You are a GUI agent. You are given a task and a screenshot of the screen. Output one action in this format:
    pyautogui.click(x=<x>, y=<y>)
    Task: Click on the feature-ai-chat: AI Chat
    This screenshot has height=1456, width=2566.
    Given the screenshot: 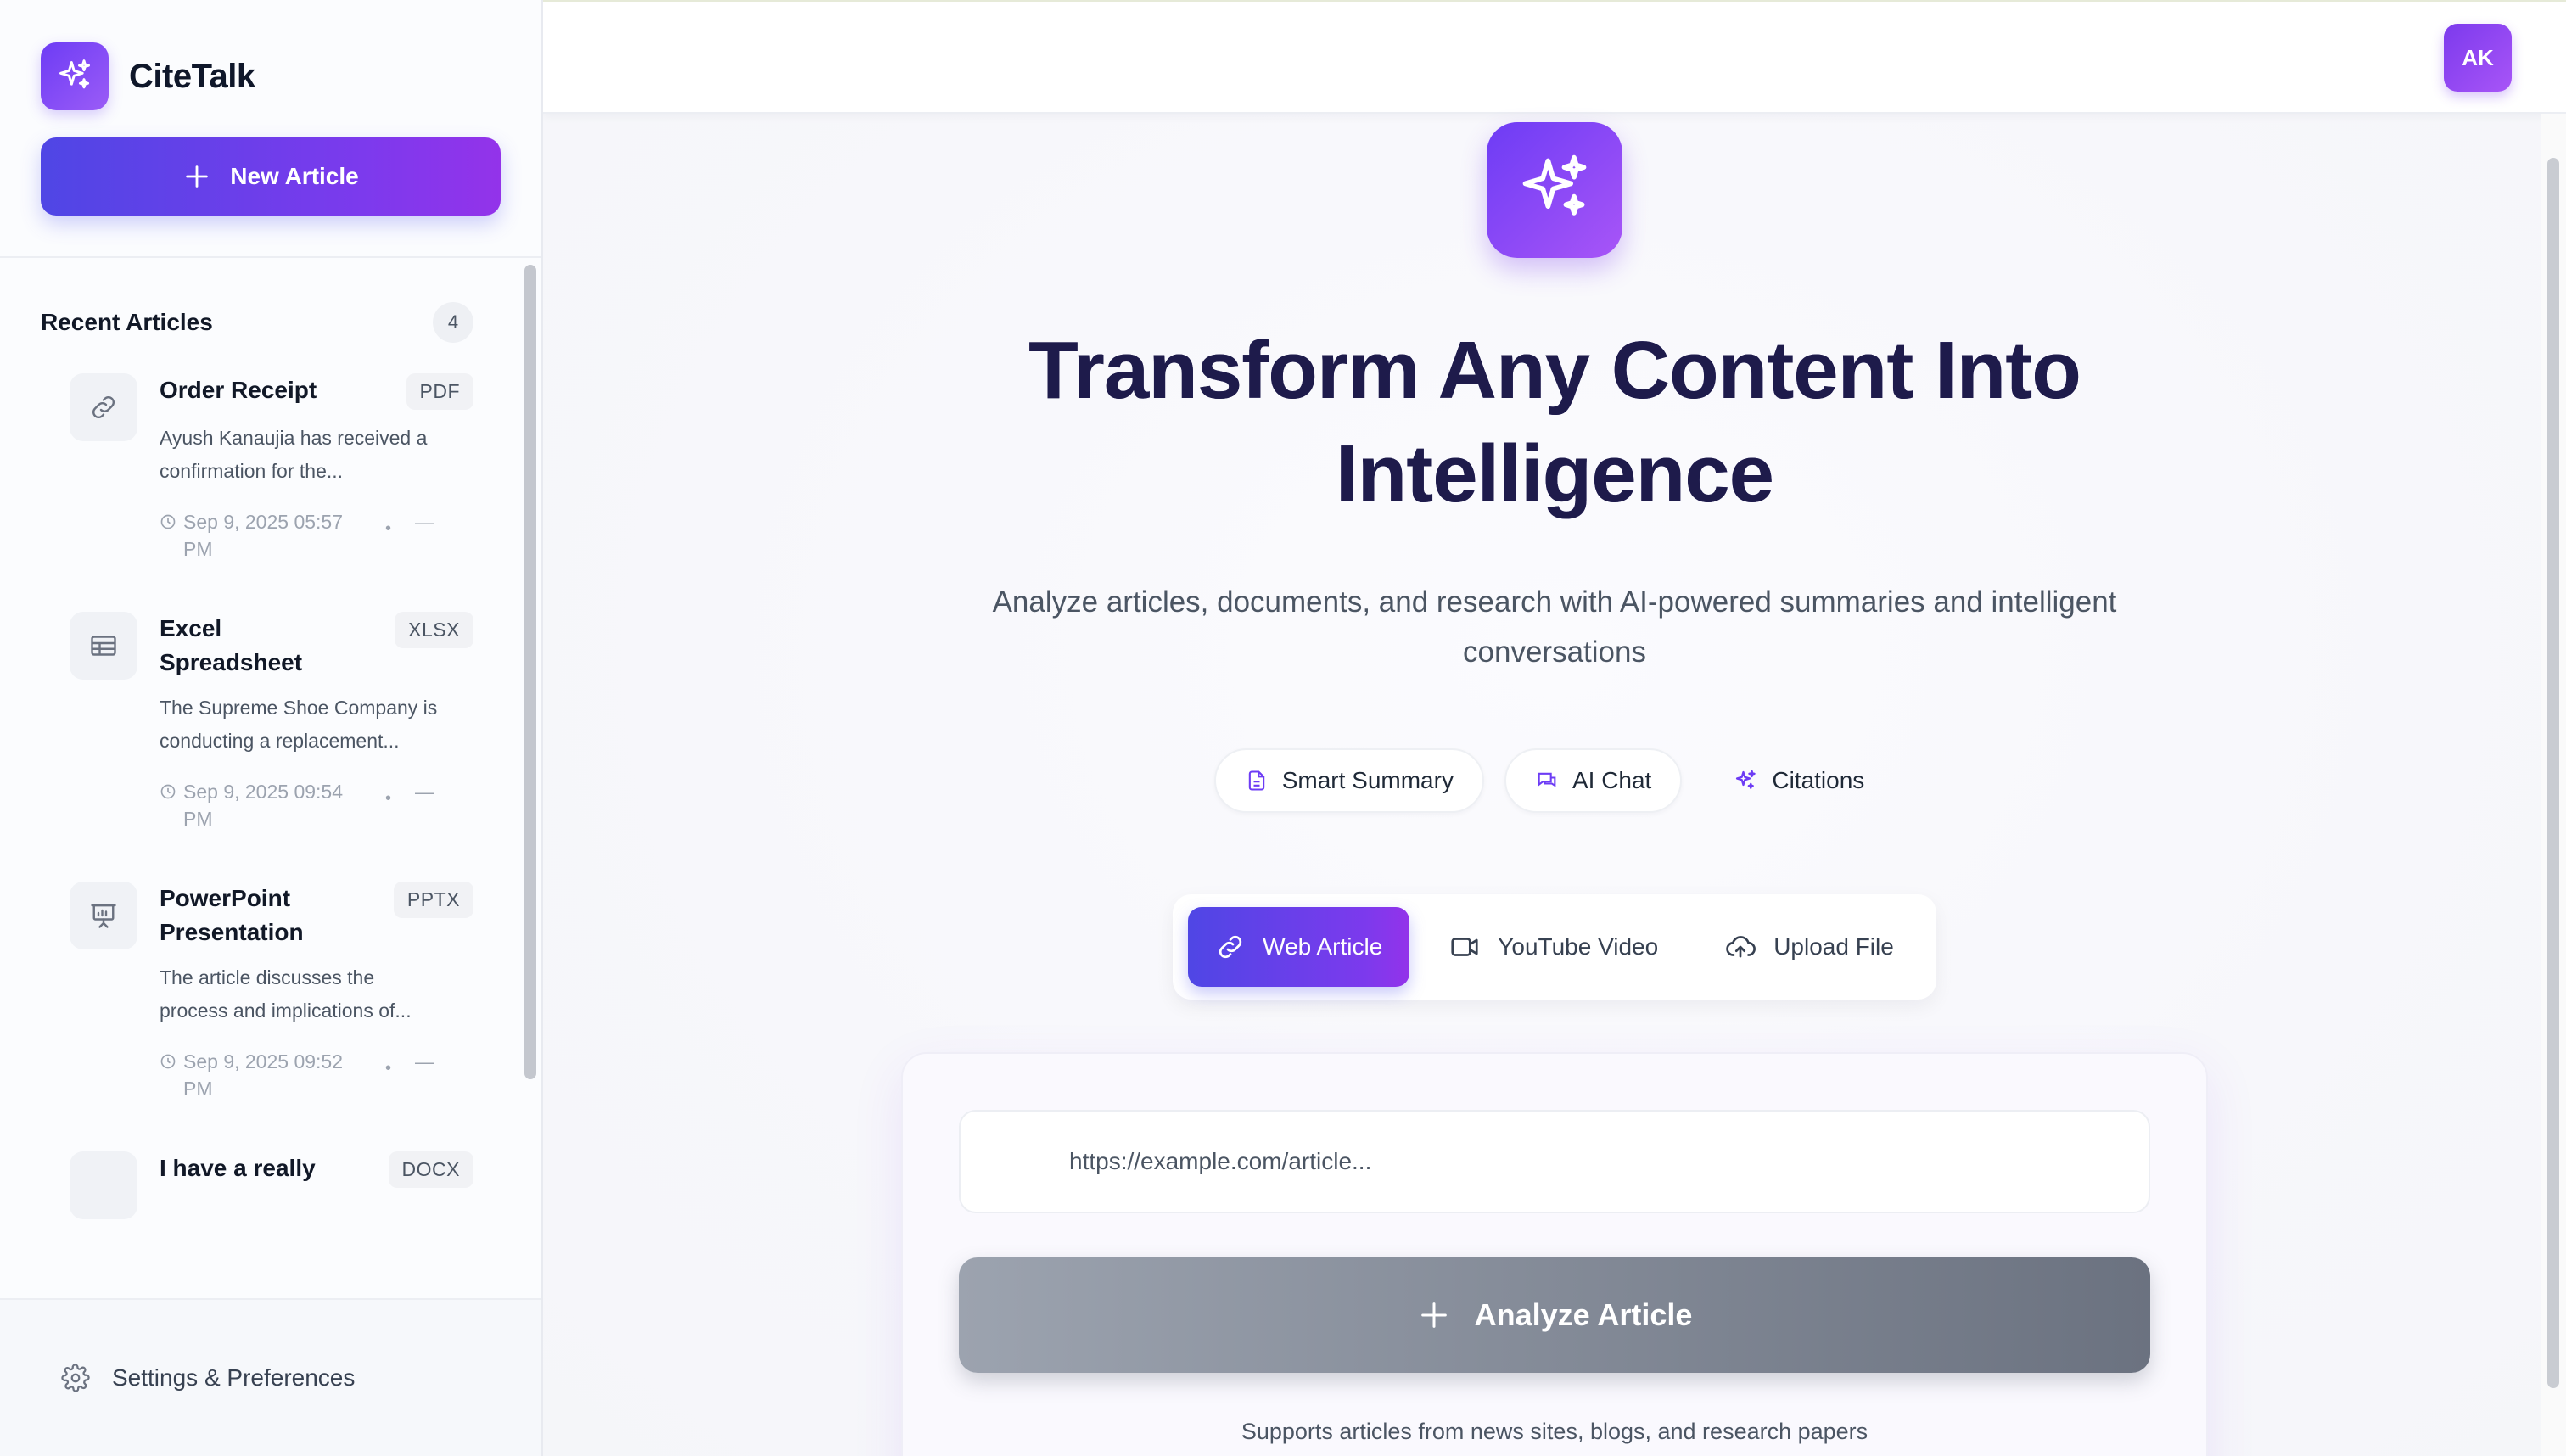 What is the action you would take?
    pyautogui.click(x=1593, y=780)
    